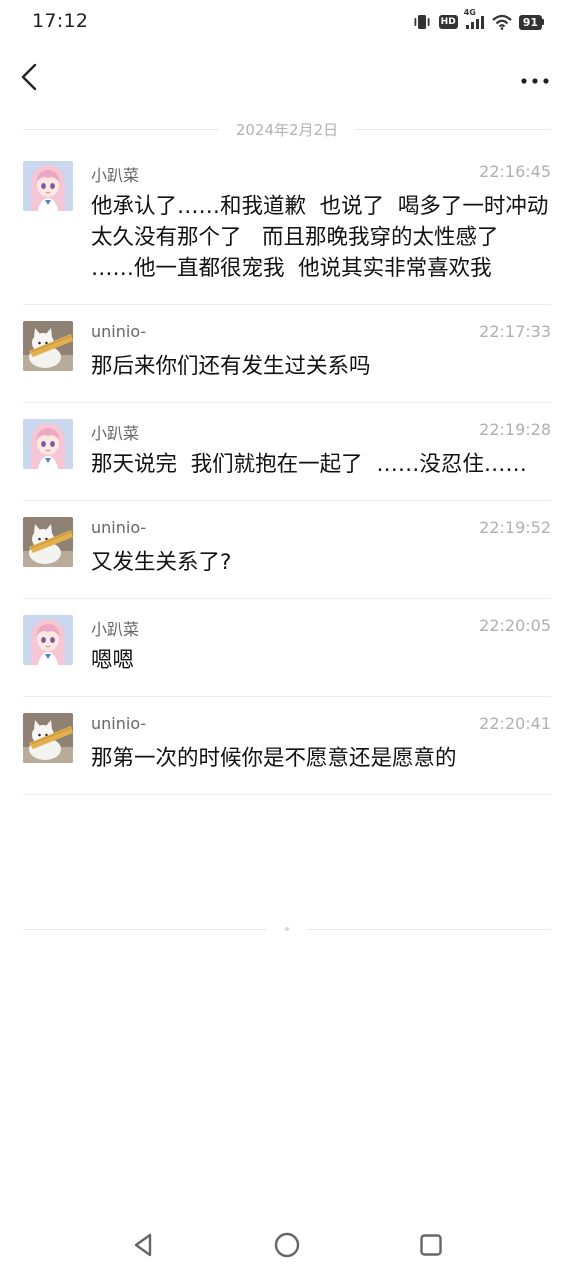 The width and height of the screenshot is (574, 1280). I want to click on message-item: uninio- 22:17:33 那后来你们还有发生过关系吗, so click(287, 354).